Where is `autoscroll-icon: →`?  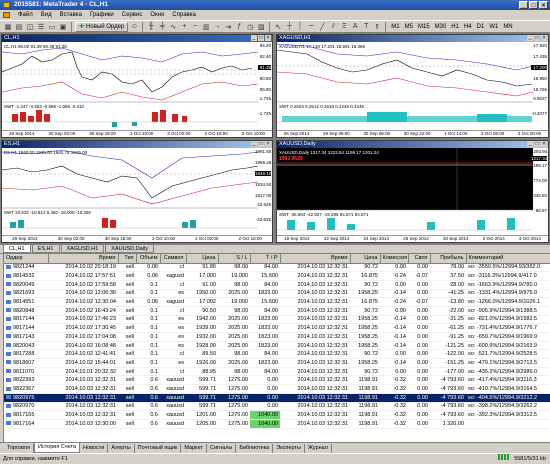 autoscroll-icon: → is located at coordinates (217, 27).